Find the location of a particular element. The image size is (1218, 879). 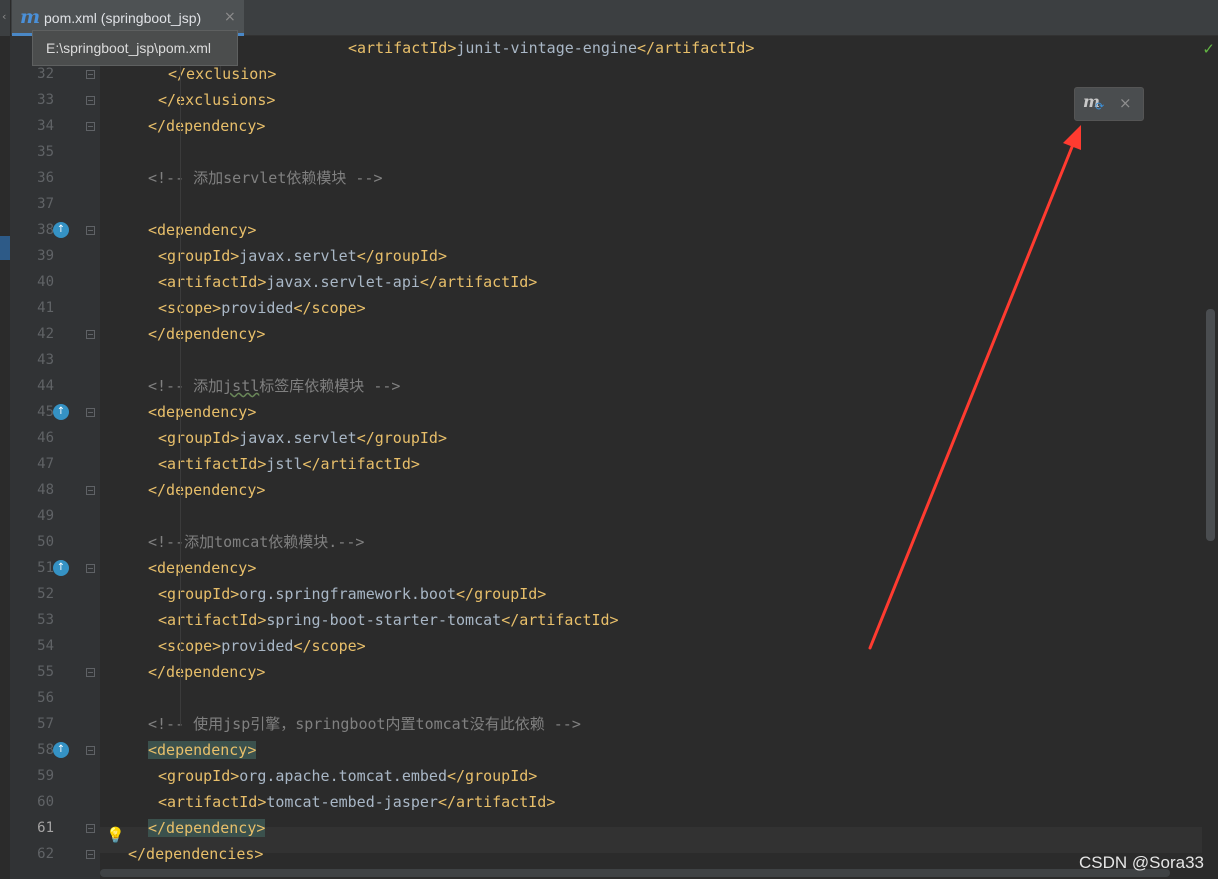

file-path-tooltip: E:\springboot_jsp\pom.xml is located at coordinates (135, 48).